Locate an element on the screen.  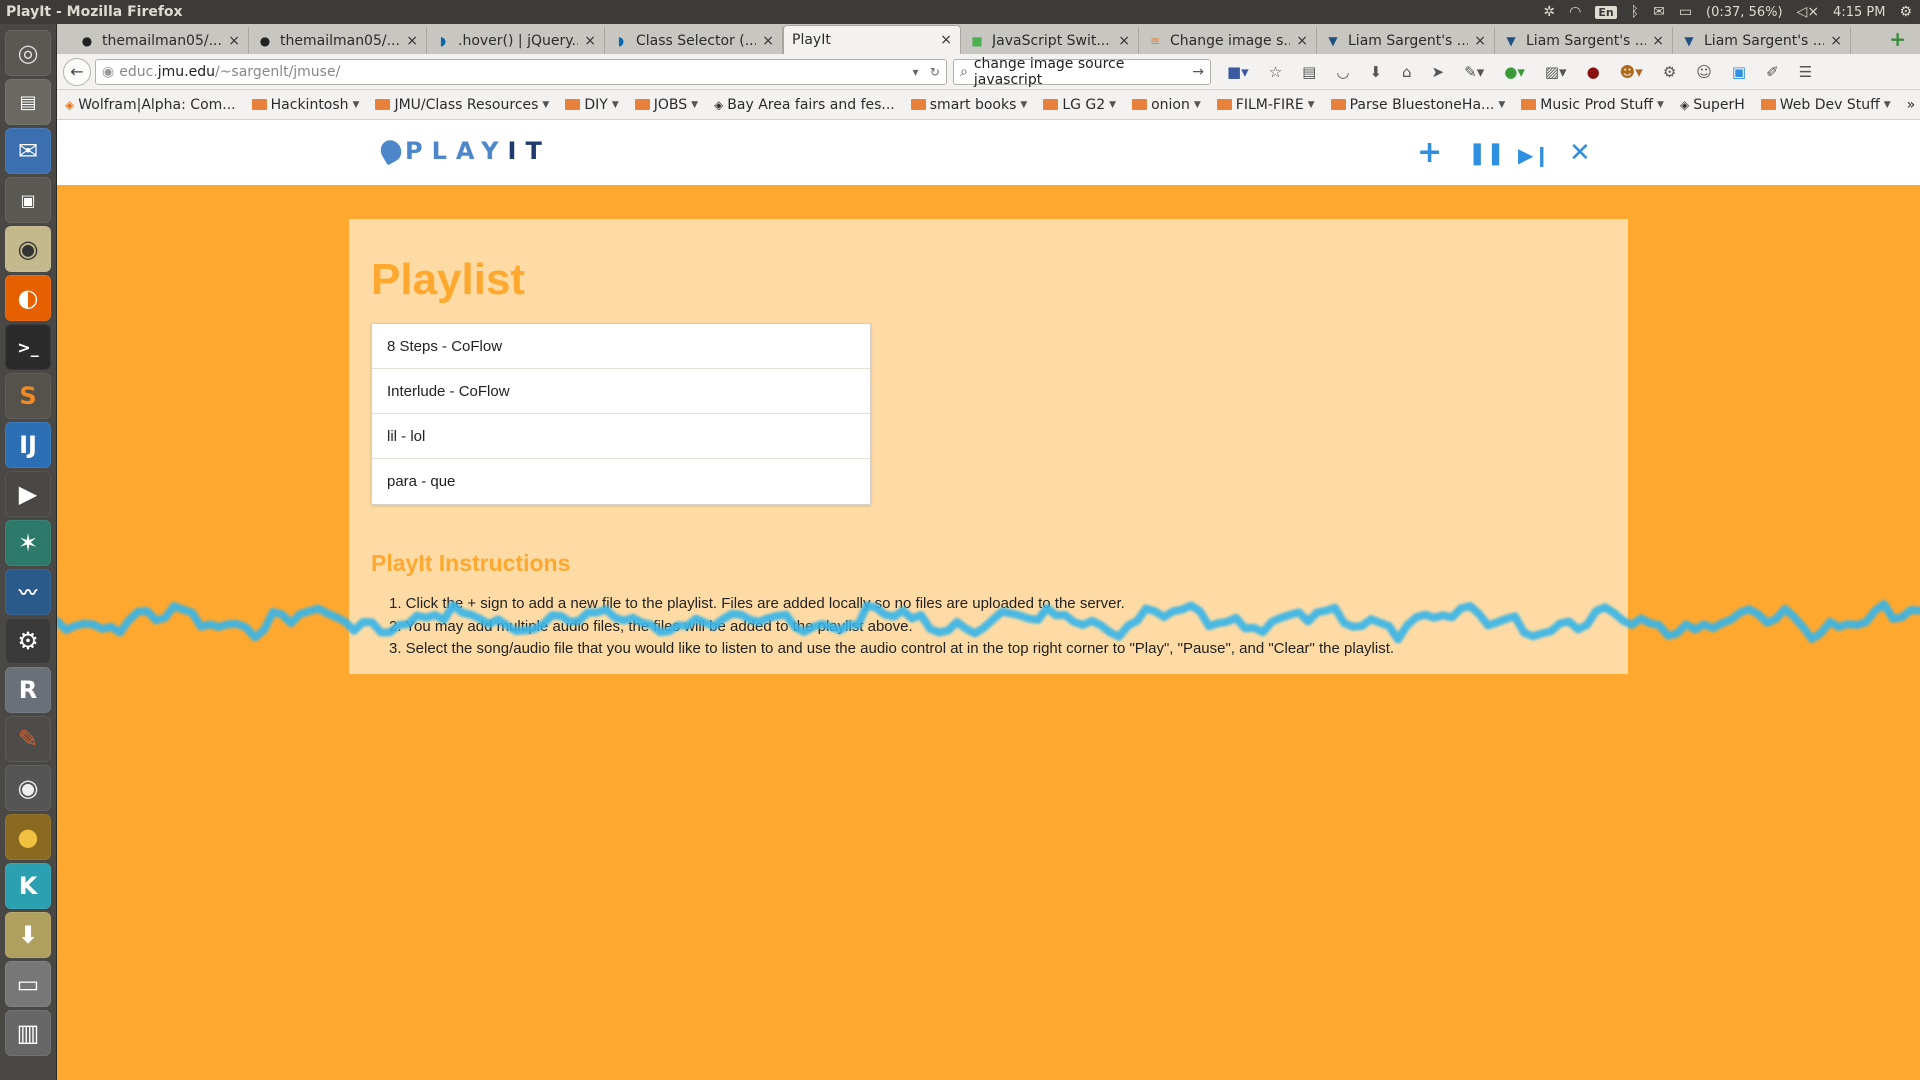
playlist-item: 8 Steps - CoFlow is located at coordinates (621, 346).